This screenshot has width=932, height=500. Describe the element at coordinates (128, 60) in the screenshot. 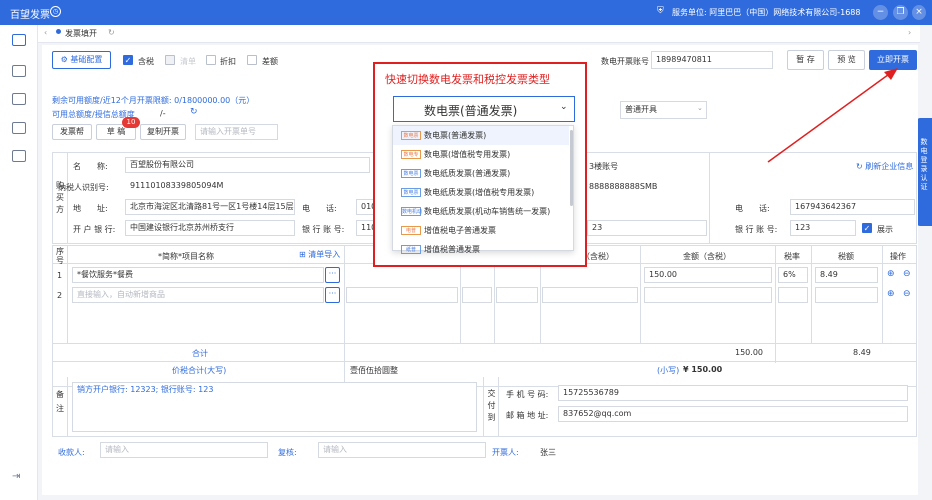

I see `tax-included-checkbox: ✓` at that location.